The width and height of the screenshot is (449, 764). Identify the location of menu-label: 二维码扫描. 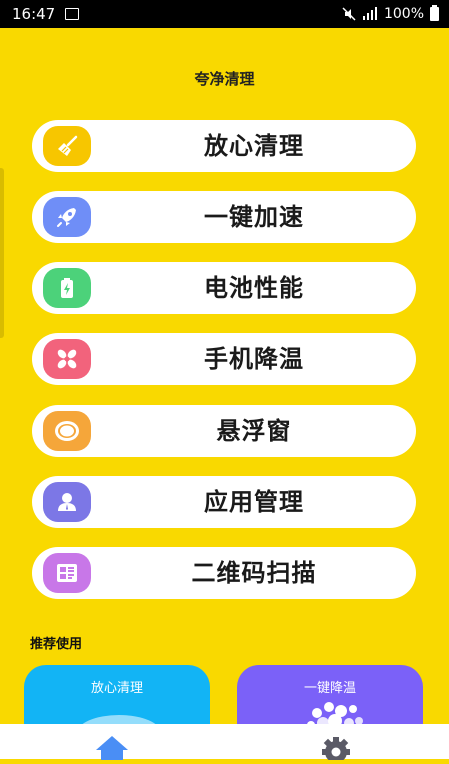
(254, 573).